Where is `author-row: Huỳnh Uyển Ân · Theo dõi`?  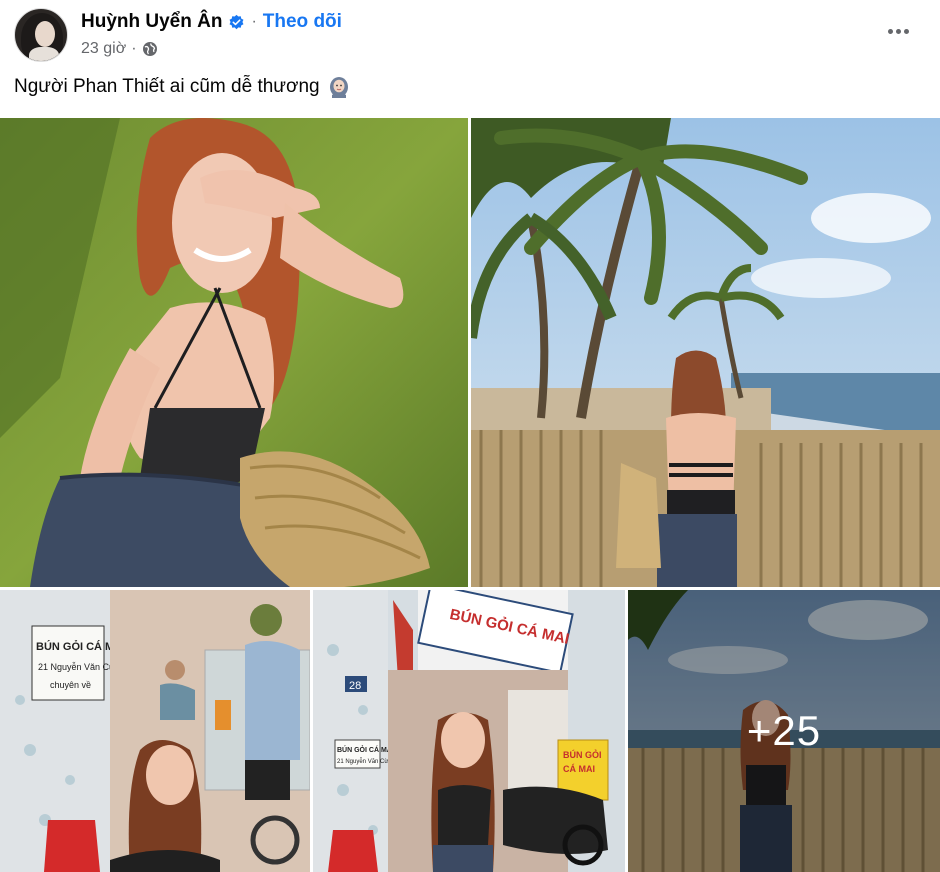 author-row: Huỳnh Uyển Ân · Theo dõi is located at coordinates (211, 22).